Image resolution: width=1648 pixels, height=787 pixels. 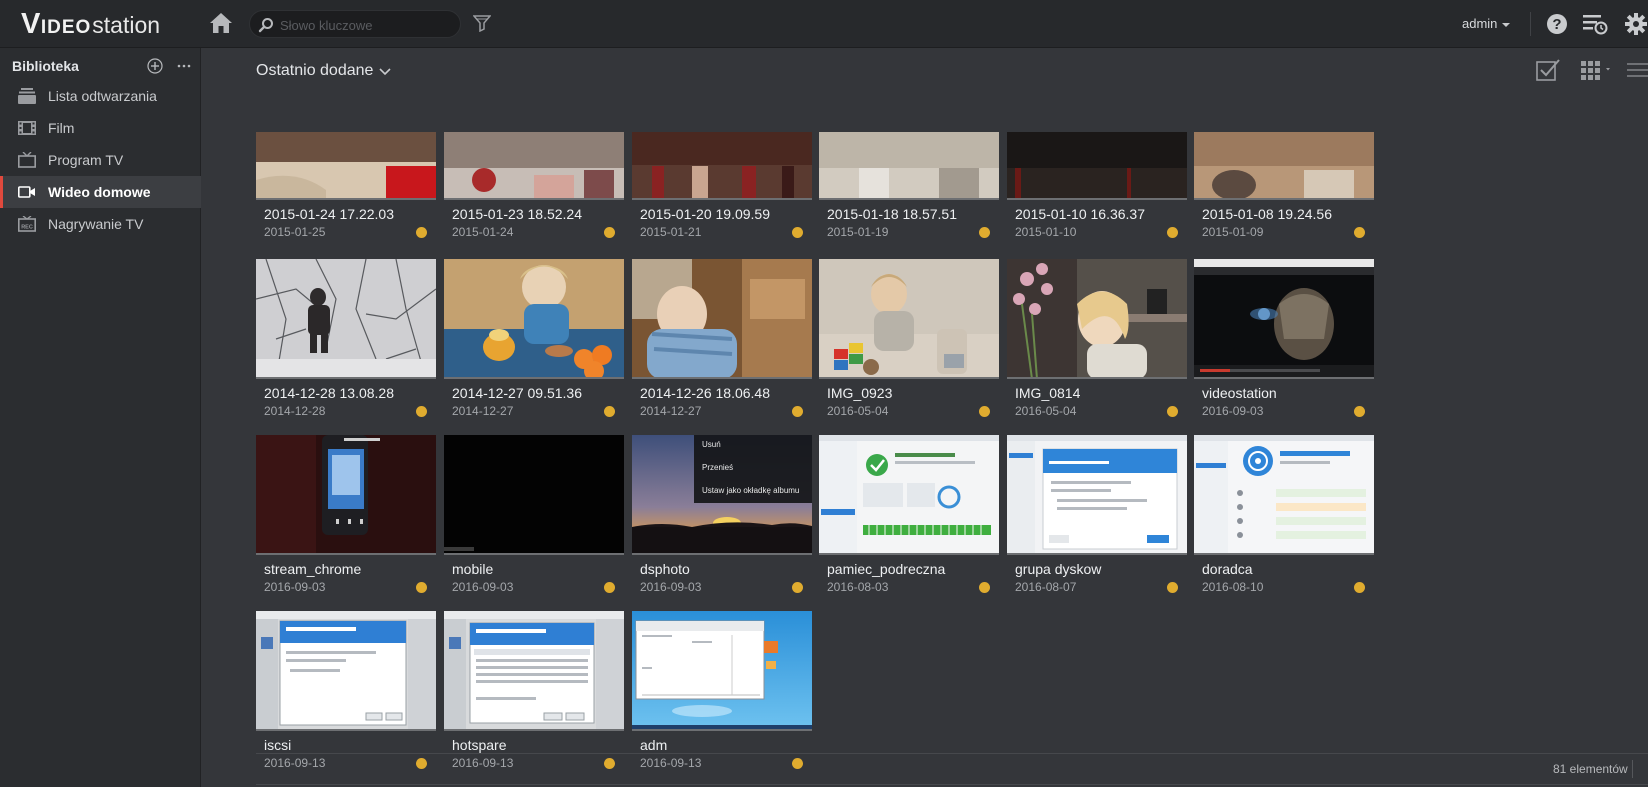 I want to click on video-title: adm, so click(x=654, y=745).